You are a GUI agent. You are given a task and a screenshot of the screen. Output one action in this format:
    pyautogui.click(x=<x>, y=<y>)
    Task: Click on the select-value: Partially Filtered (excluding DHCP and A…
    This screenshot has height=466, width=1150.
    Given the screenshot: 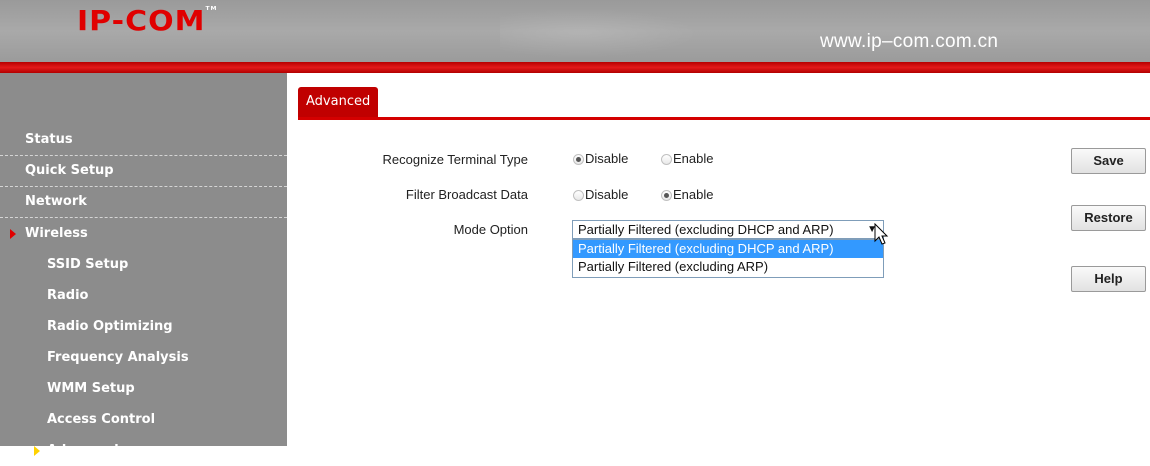 What is the action you would take?
    pyautogui.click(x=706, y=229)
    